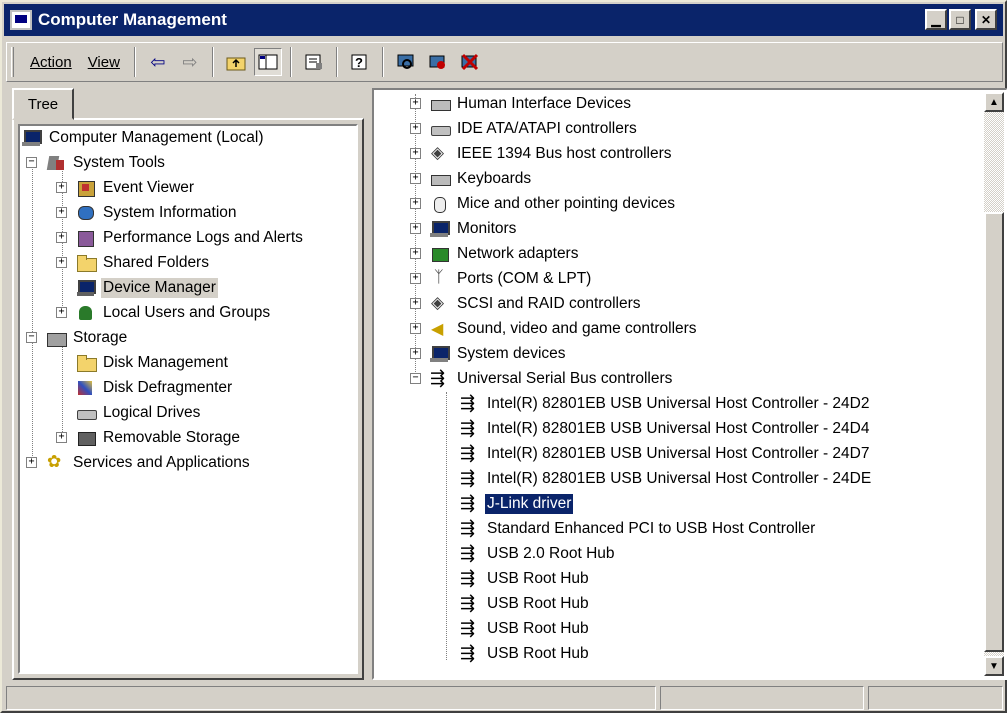 This screenshot has height=713, width=1007. I want to click on scroll-down-button: ▼, so click(994, 666).